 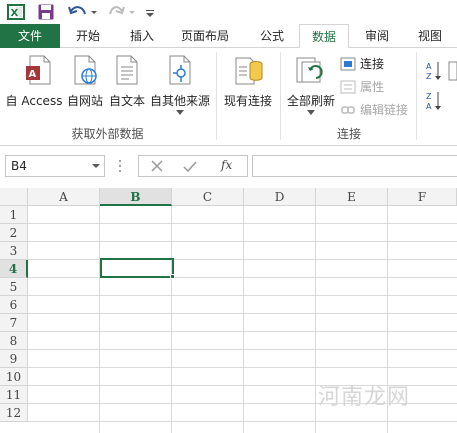 What do you see at coordinates (348, 134) in the screenshot?
I see `group-label-connections: 连接` at bounding box center [348, 134].